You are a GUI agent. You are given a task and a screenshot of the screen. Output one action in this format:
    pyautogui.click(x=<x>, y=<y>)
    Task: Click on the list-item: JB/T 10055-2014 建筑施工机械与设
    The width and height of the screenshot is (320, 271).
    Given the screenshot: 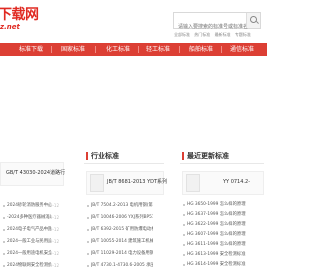 What is the action you would take?
    pyautogui.click(x=124, y=242)
    